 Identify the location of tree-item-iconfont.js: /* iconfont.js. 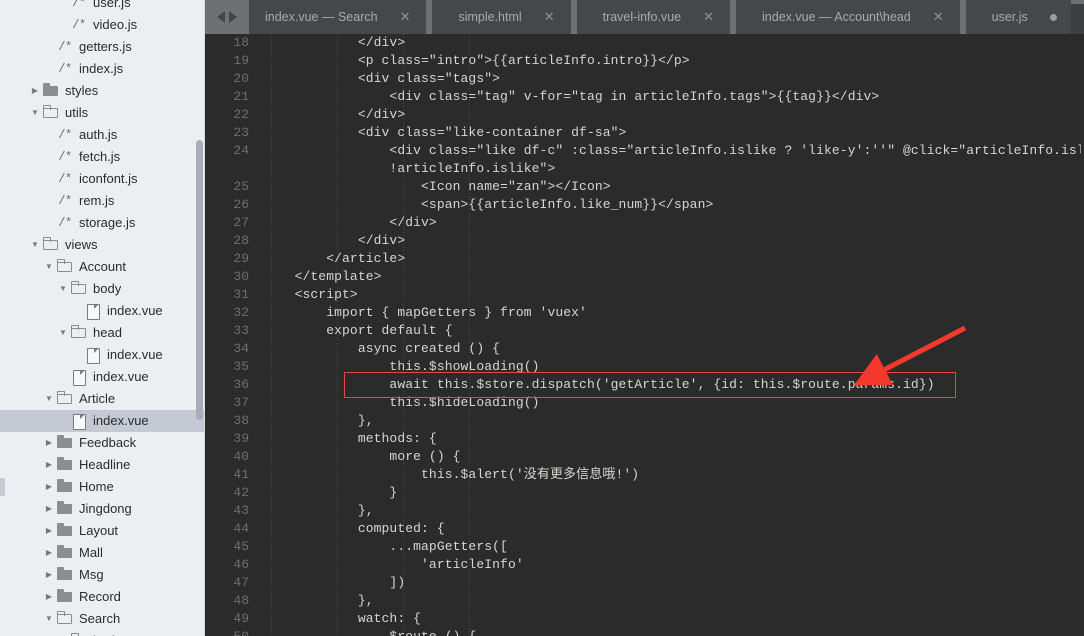
(102, 179).